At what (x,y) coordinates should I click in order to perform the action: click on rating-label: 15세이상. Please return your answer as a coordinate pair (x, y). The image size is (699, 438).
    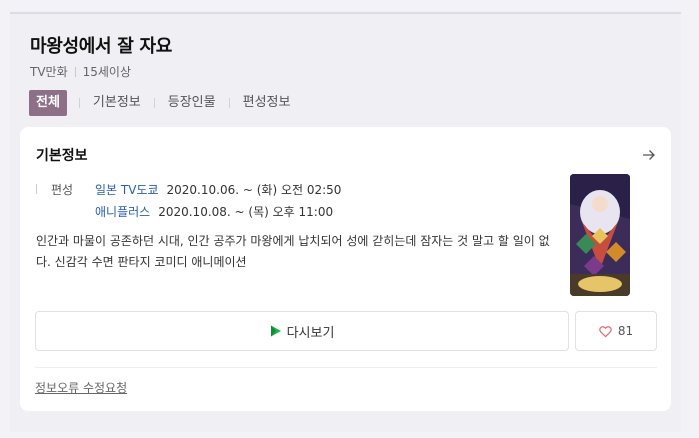
    Looking at the image, I should click on (107, 72).